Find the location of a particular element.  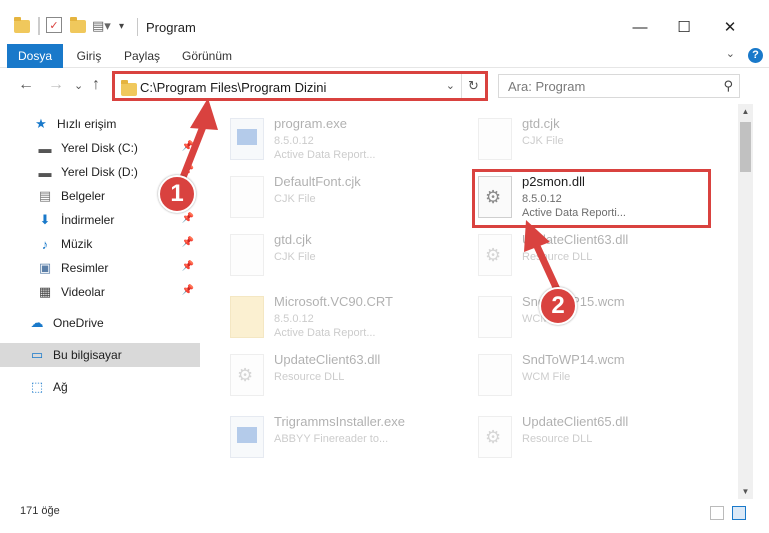

sidebar-item-onedrive: ☁ OneDrive is located at coordinates (100, 323).